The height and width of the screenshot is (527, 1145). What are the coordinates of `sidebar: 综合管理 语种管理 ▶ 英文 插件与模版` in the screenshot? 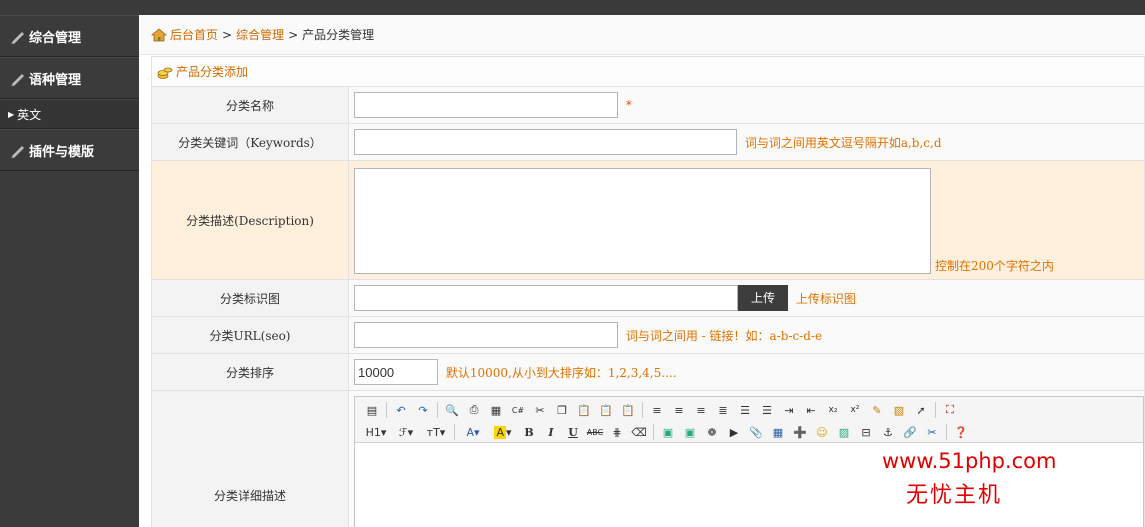 It's located at (69, 271).